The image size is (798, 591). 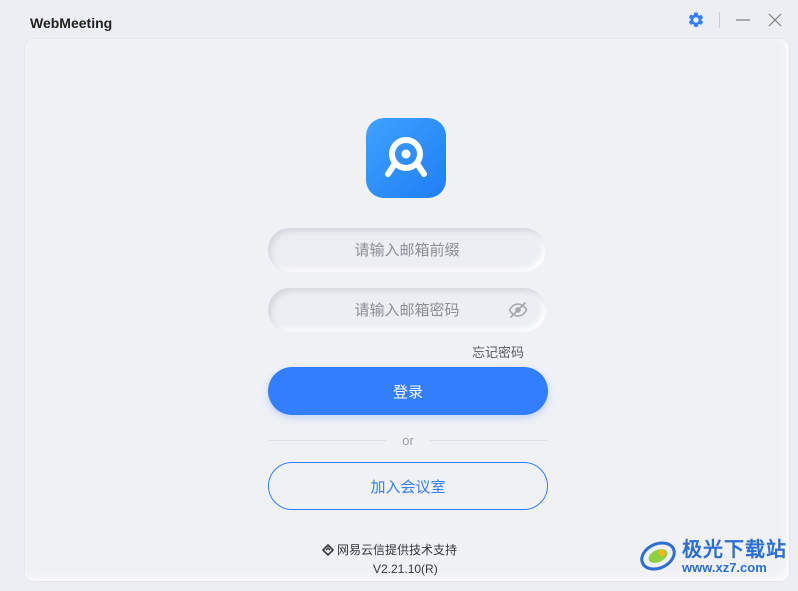 I want to click on window-controls, so click(x=735, y=20).